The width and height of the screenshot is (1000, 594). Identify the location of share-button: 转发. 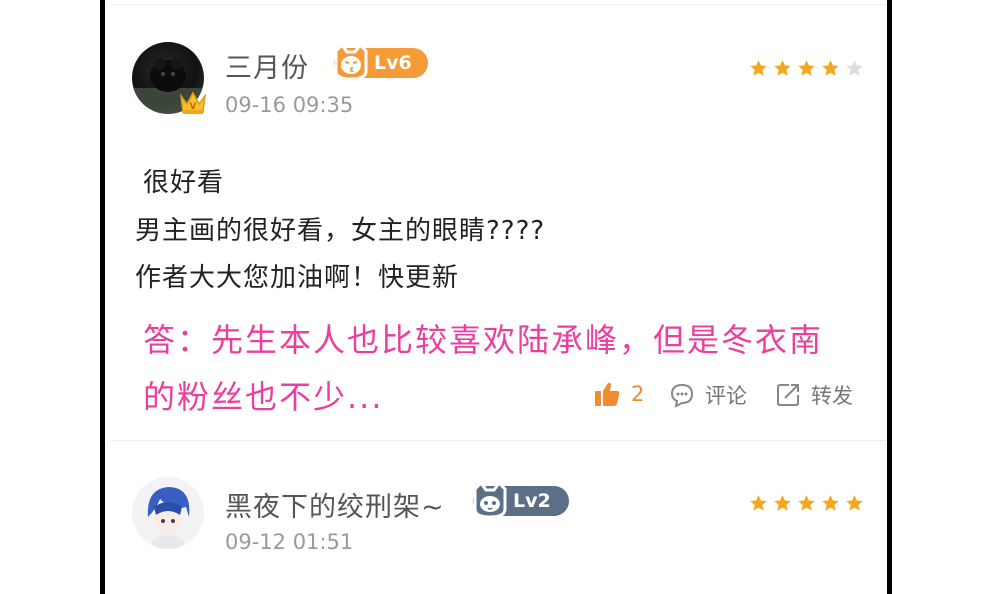
(814, 395).